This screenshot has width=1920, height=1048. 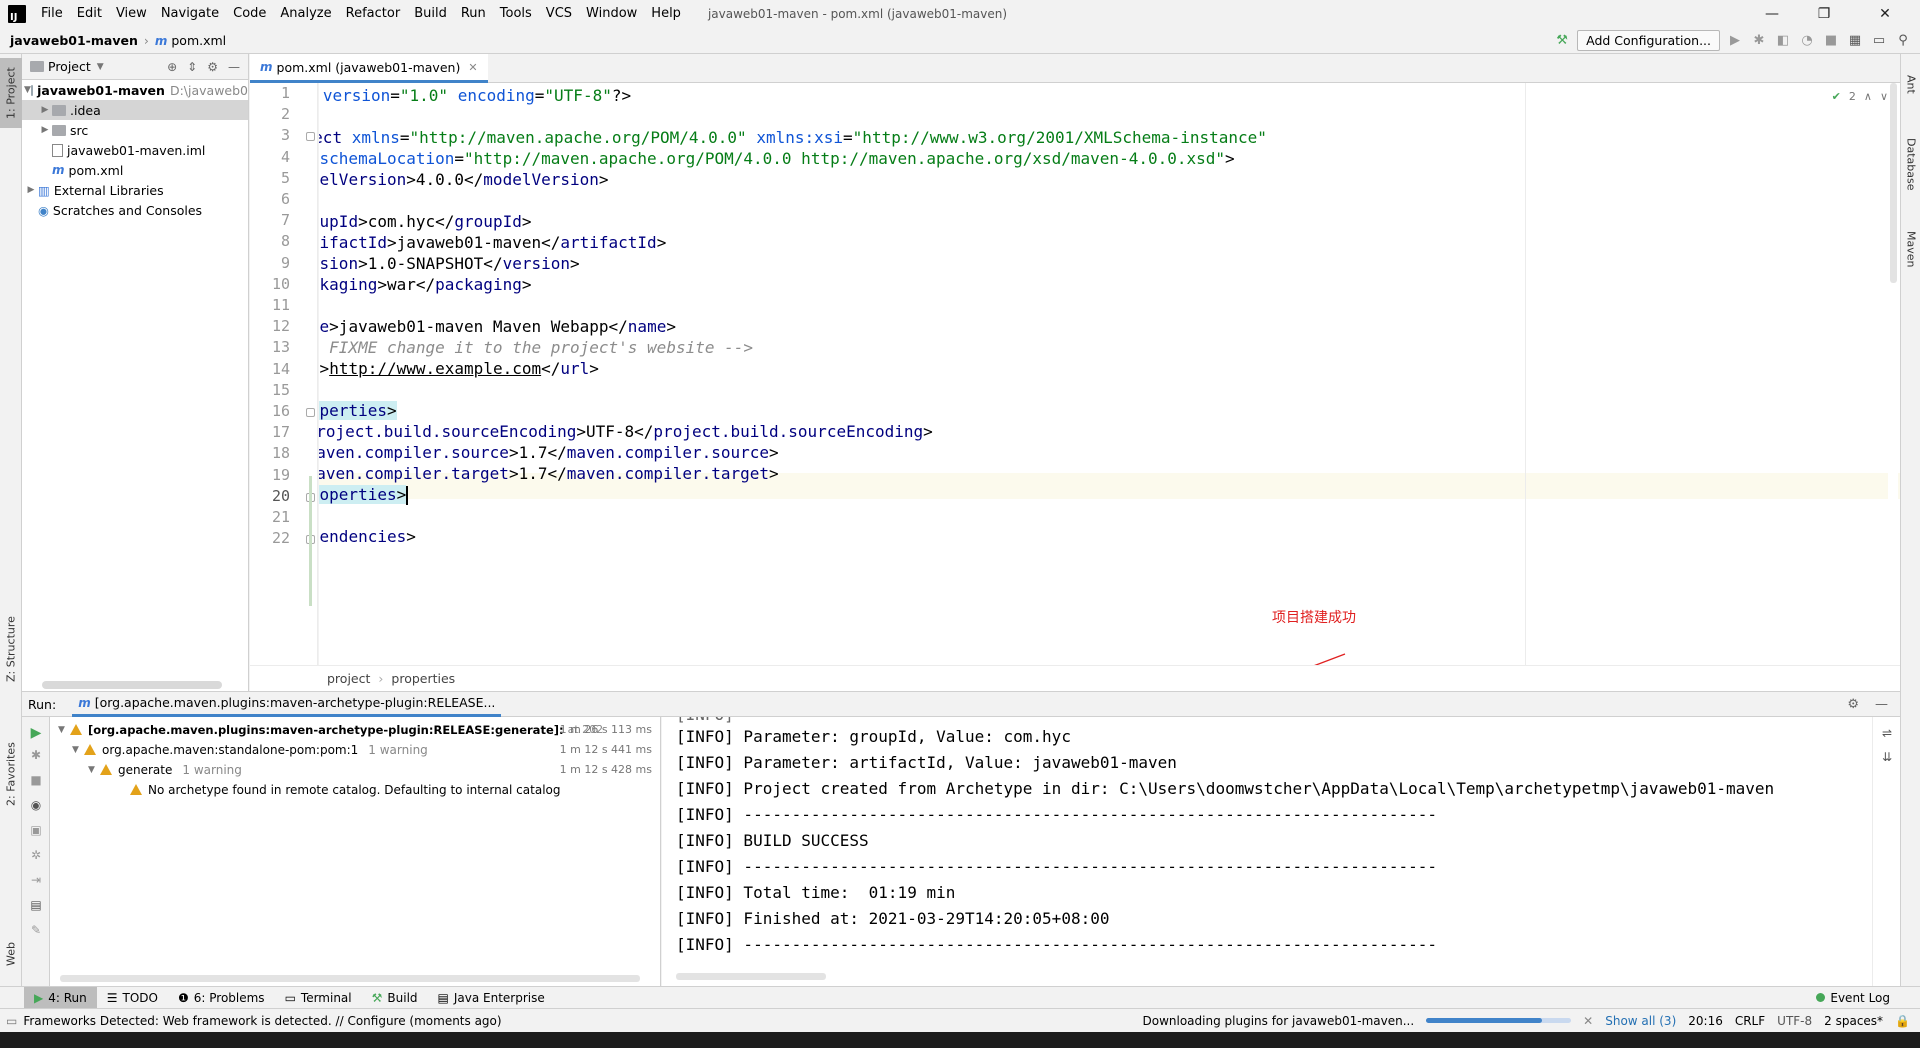 I want to click on editor-vertical-scrollbar, so click(x=1893, y=374).